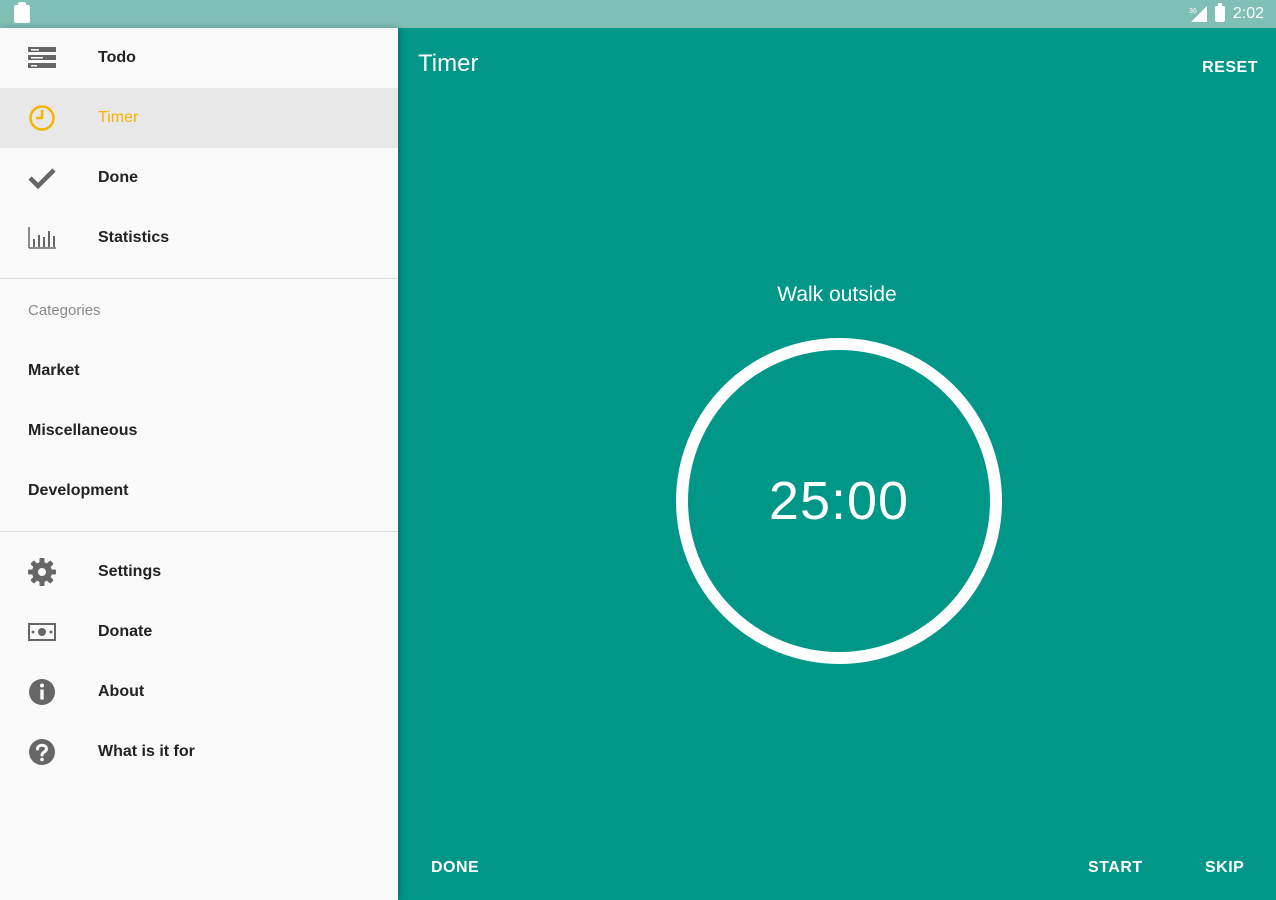 The image size is (1276, 900). What do you see at coordinates (1219, 12) in the screenshot?
I see `battery-icon` at bounding box center [1219, 12].